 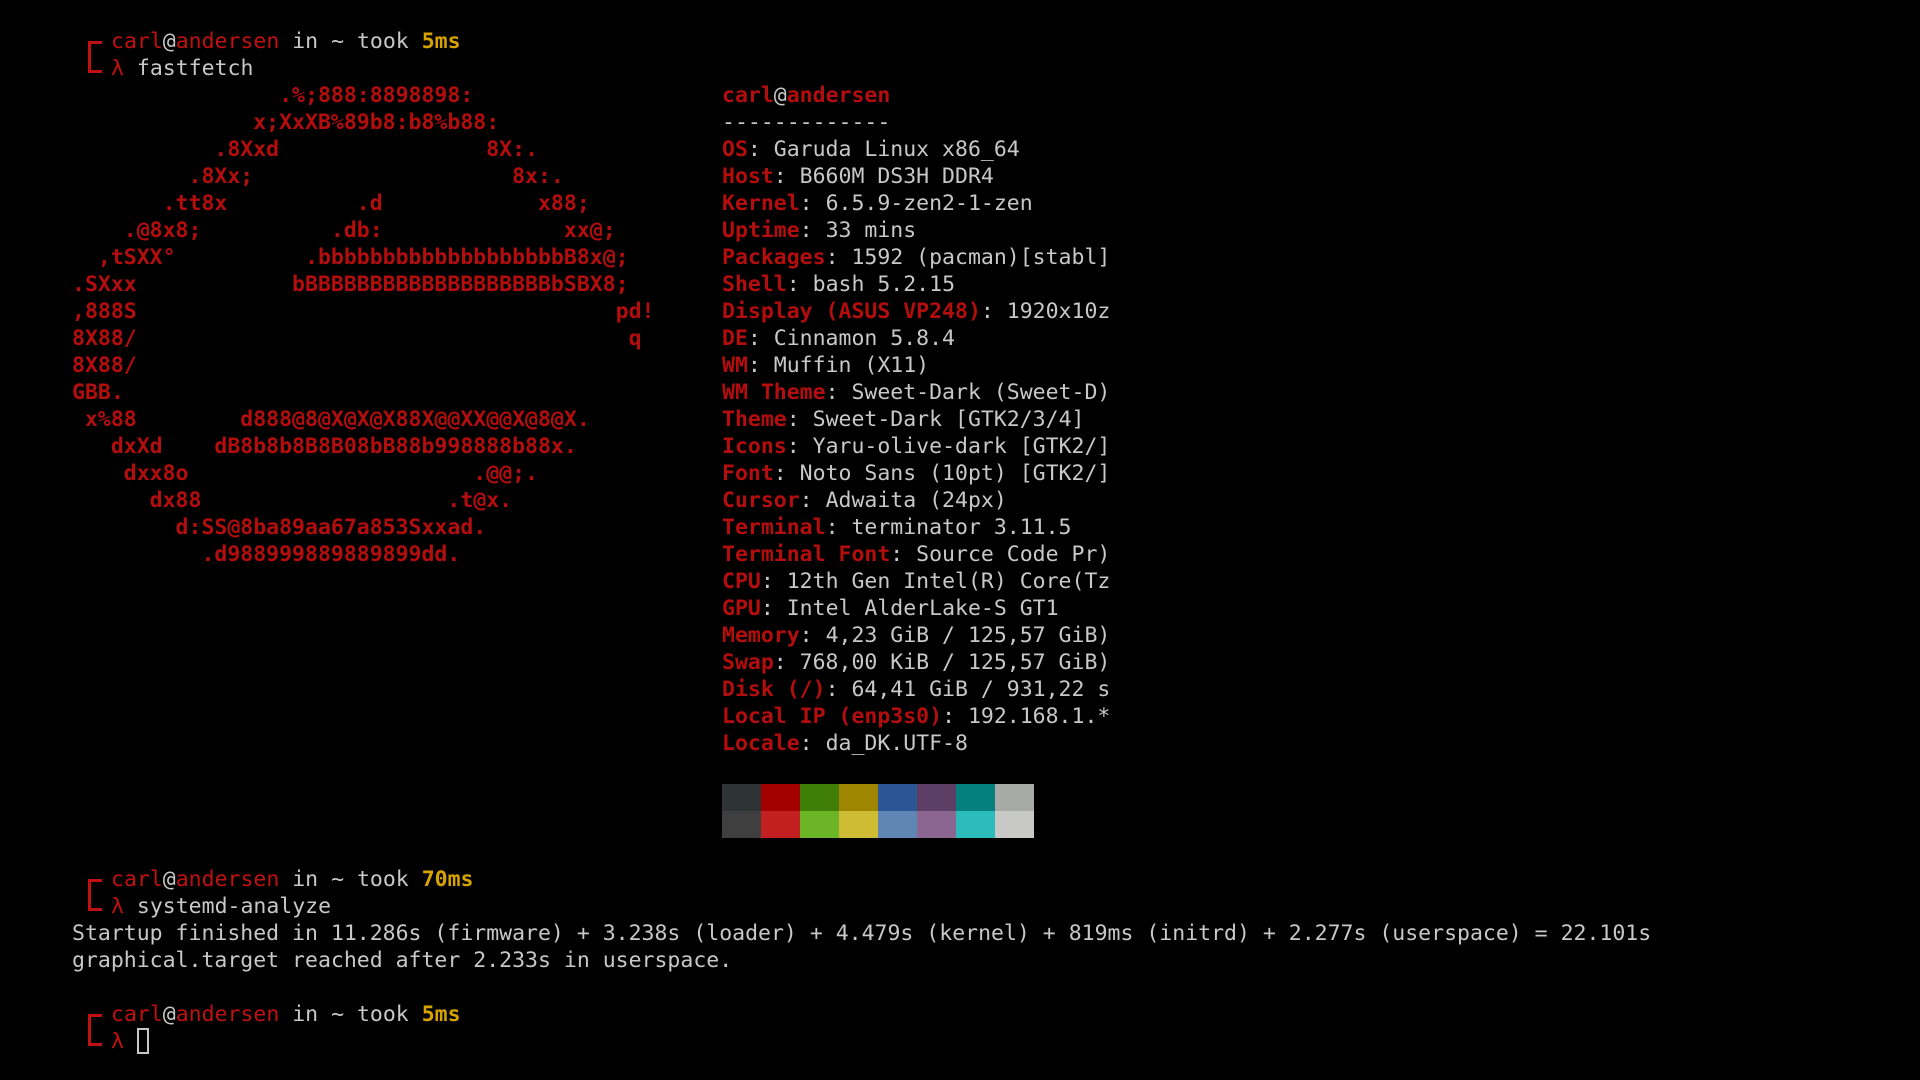 I want to click on info-row: WM: Muffin (X11), so click(x=916, y=365).